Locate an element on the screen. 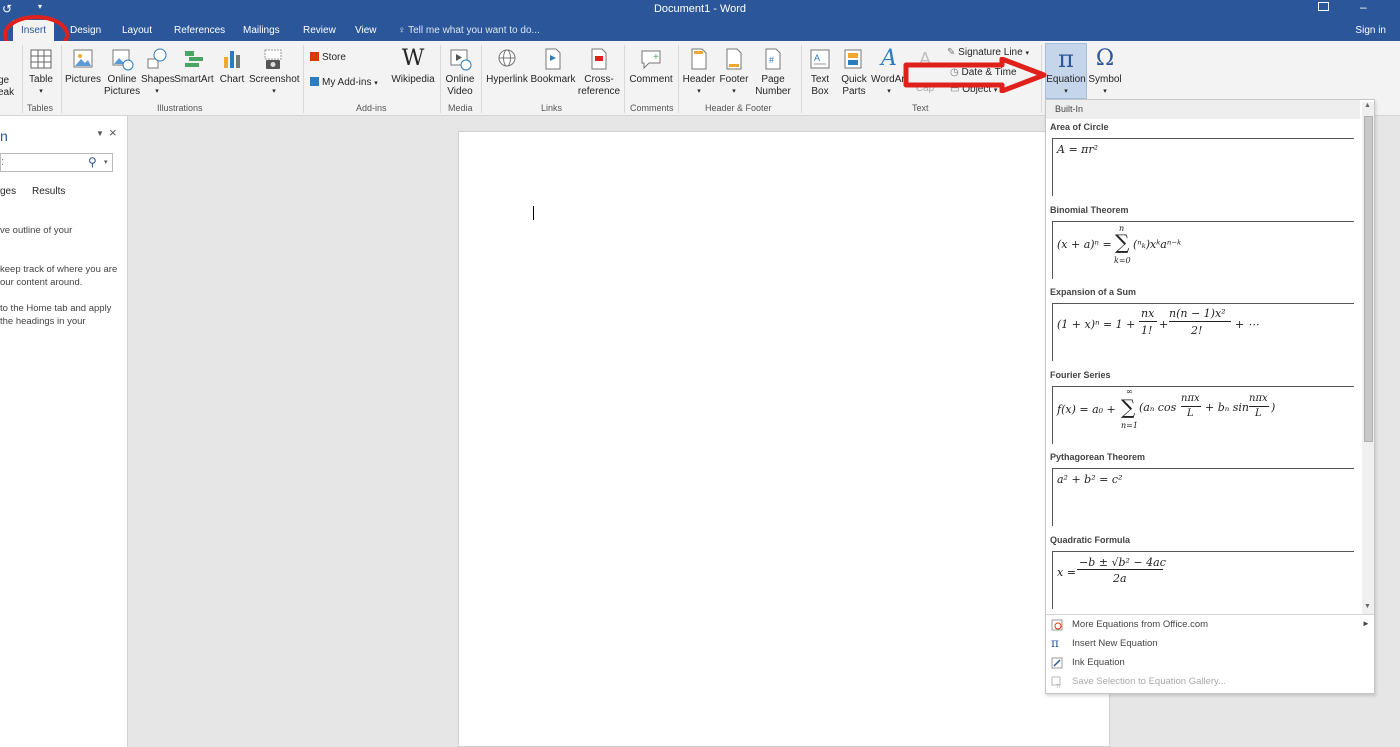 The width and height of the screenshot is (1400, 747). tab-view: View is located at coordinates (366, 30).